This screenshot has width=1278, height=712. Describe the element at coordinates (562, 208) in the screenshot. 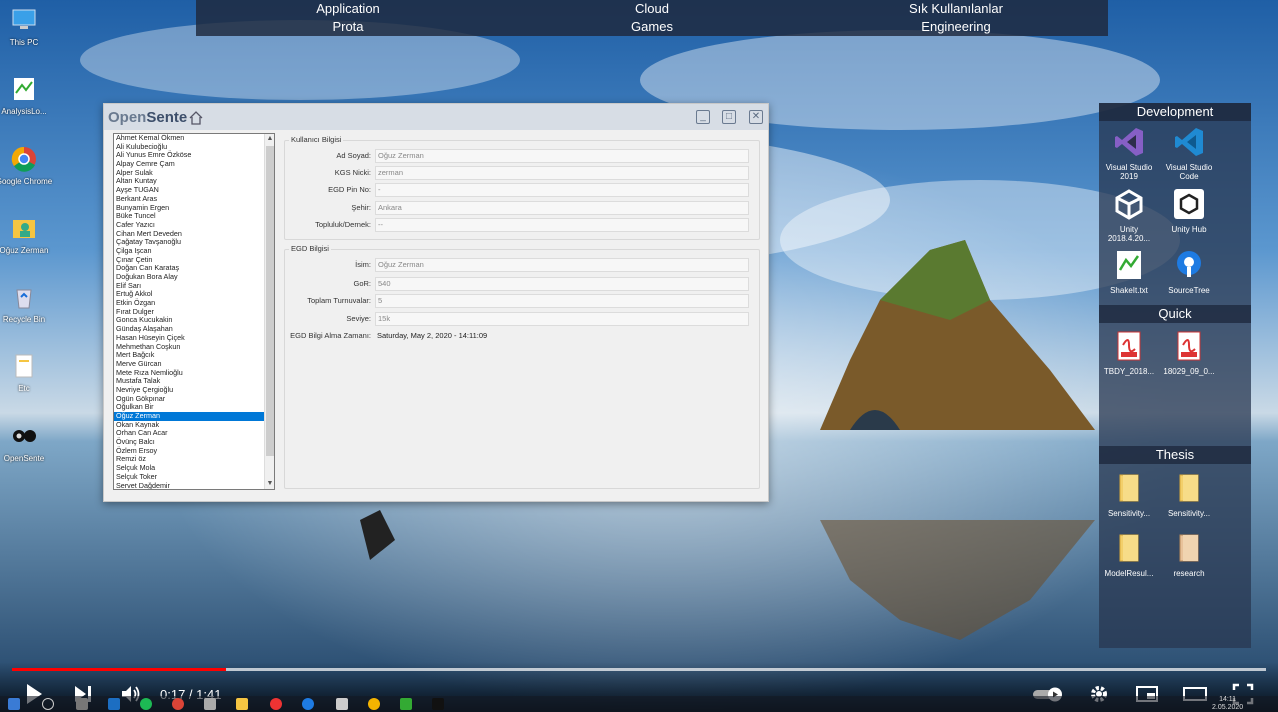

I see `city-field: Ankara` at that location.